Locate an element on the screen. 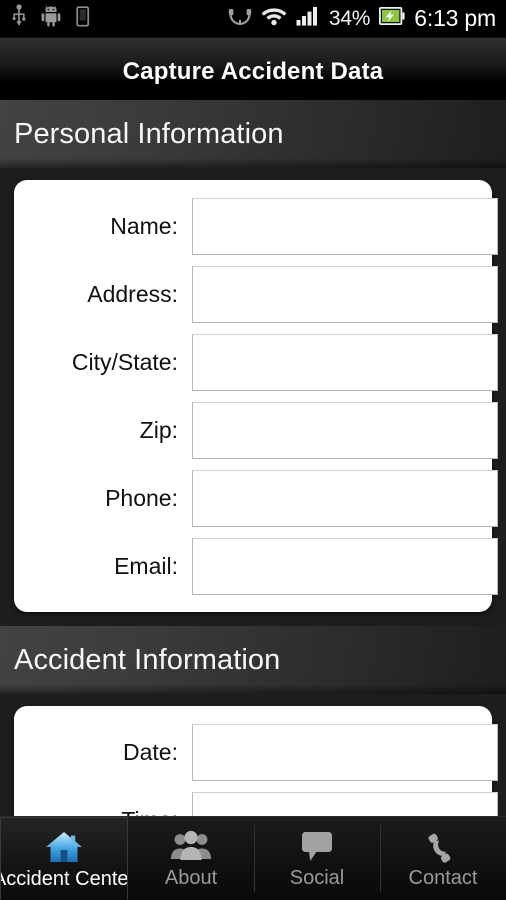  section-header-personal-information: Personal Information is located at coordinates (253, 134).